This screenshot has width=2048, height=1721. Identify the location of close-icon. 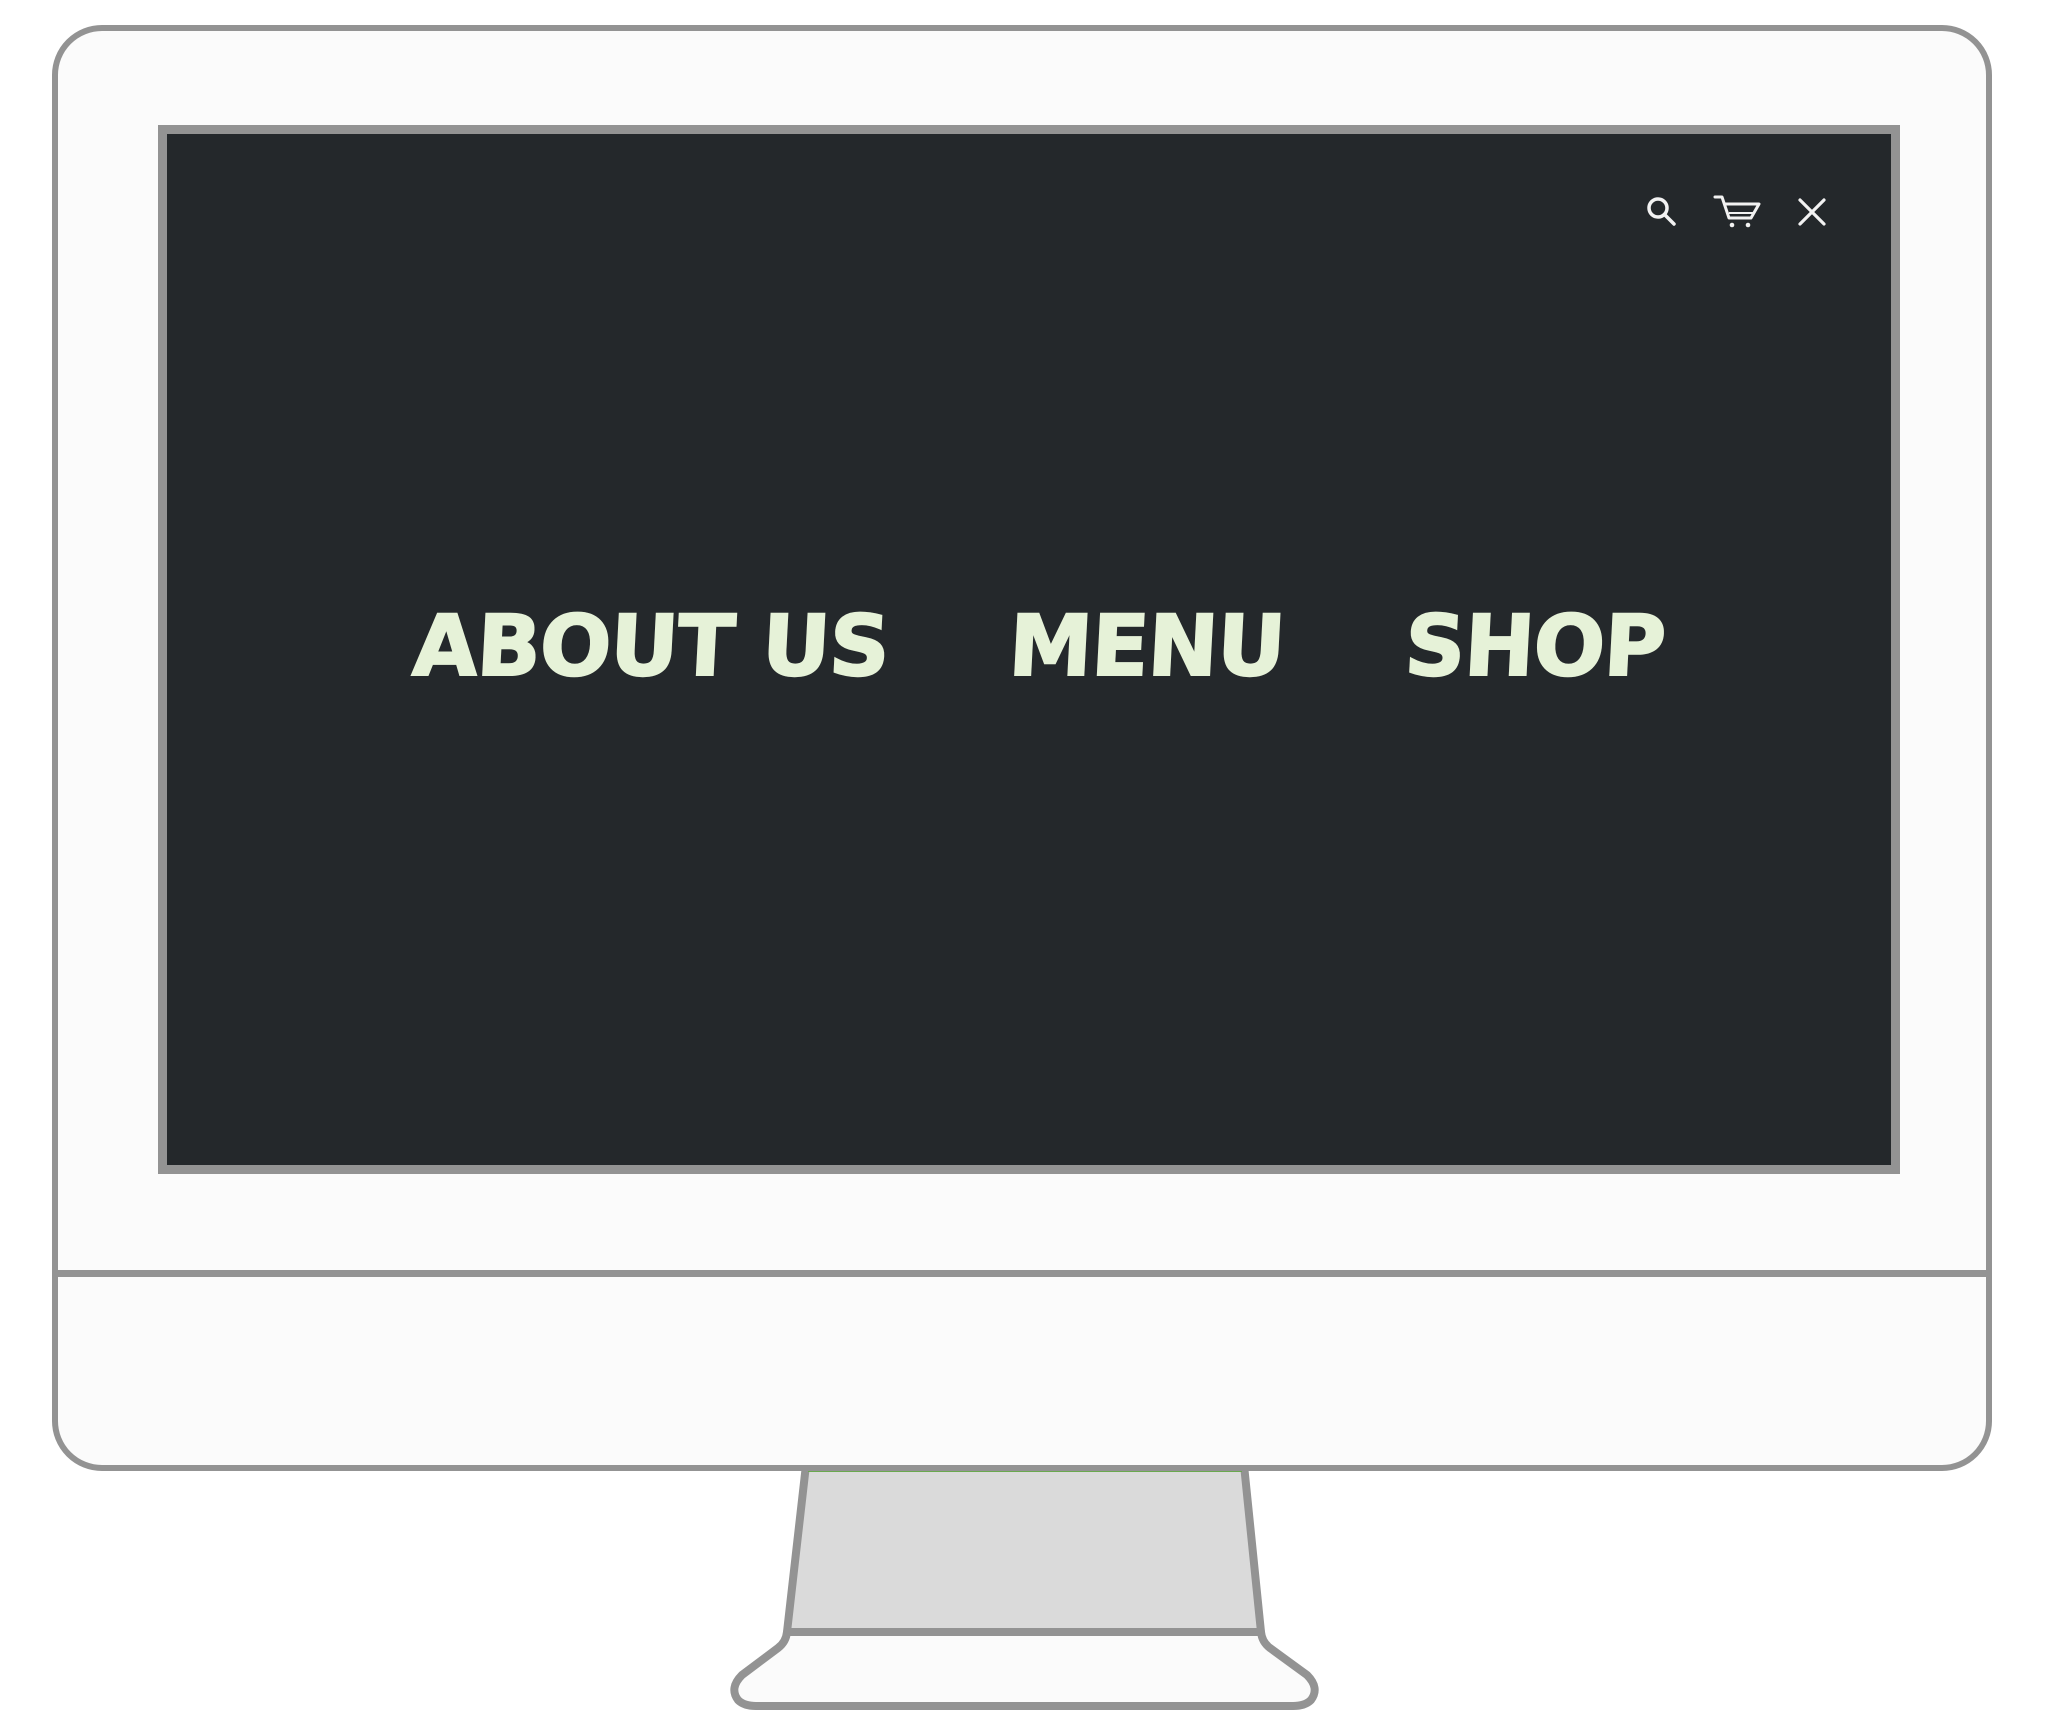
(1812, 212).